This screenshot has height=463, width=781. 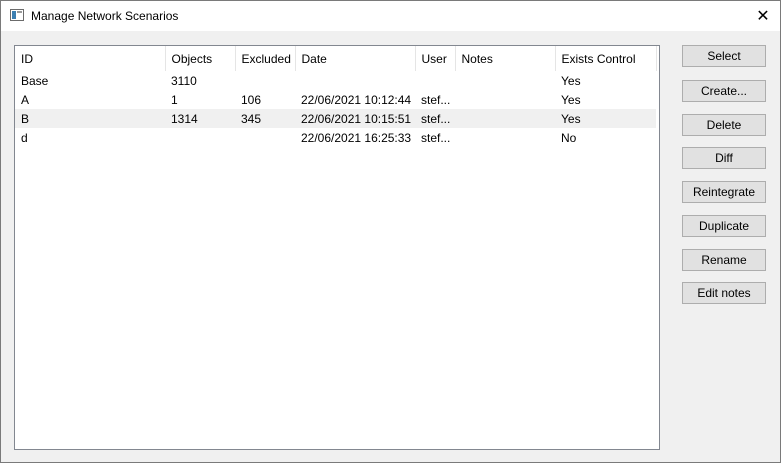 What do you see at coordinates (390, 16) in the screenshot?
I see `title-bar: Manage Network Scenarios ✕` at bounding box center [390, 16].